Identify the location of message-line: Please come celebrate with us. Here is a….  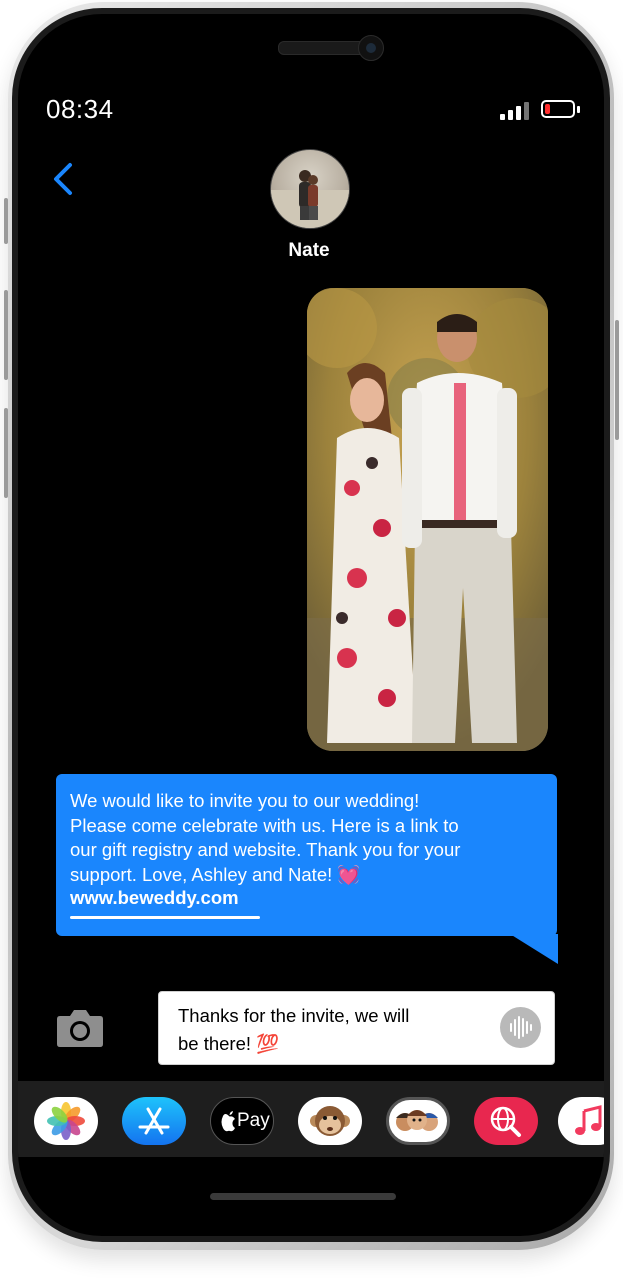
(264, 825).